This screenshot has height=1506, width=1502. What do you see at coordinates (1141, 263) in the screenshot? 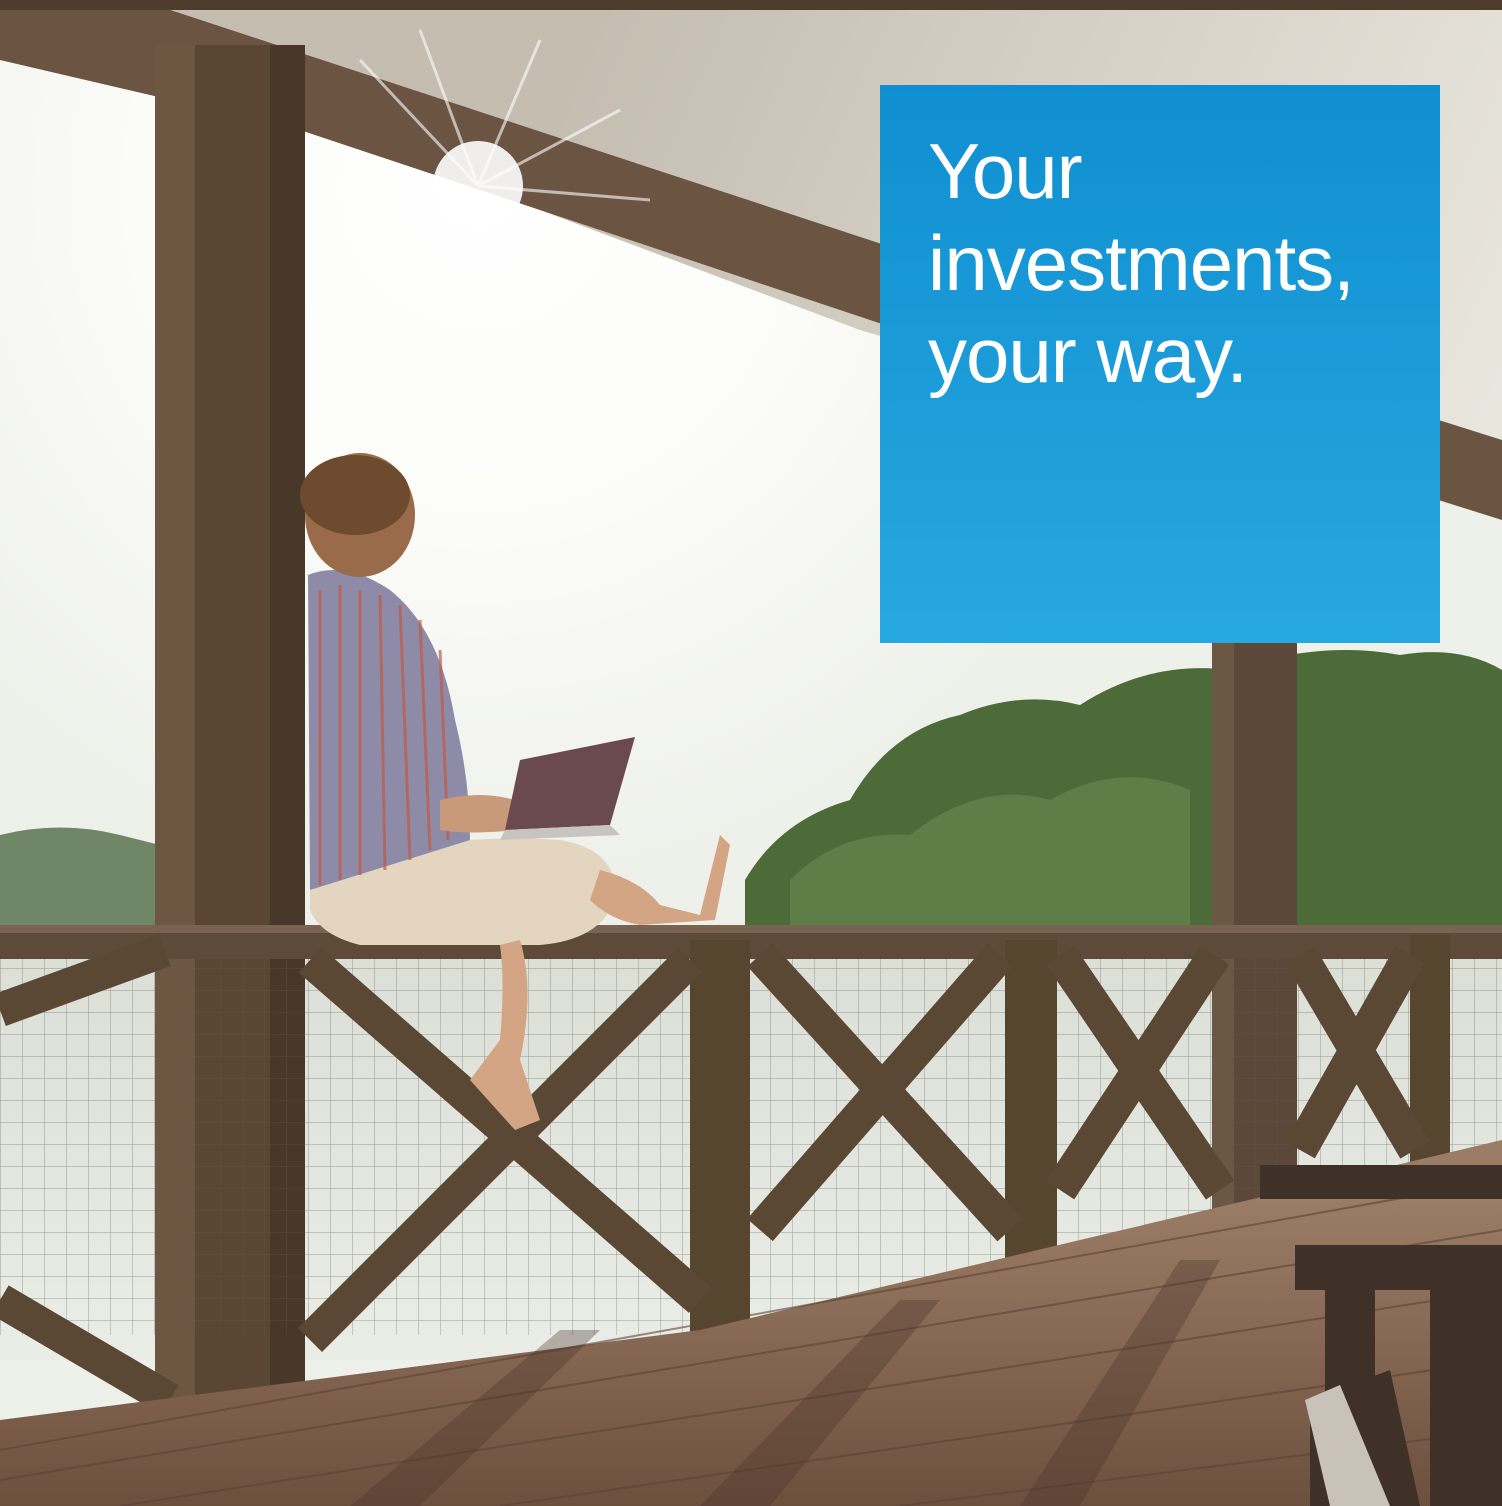
I see `headline-line-2: investments,` at bounding box center [1141, 263].